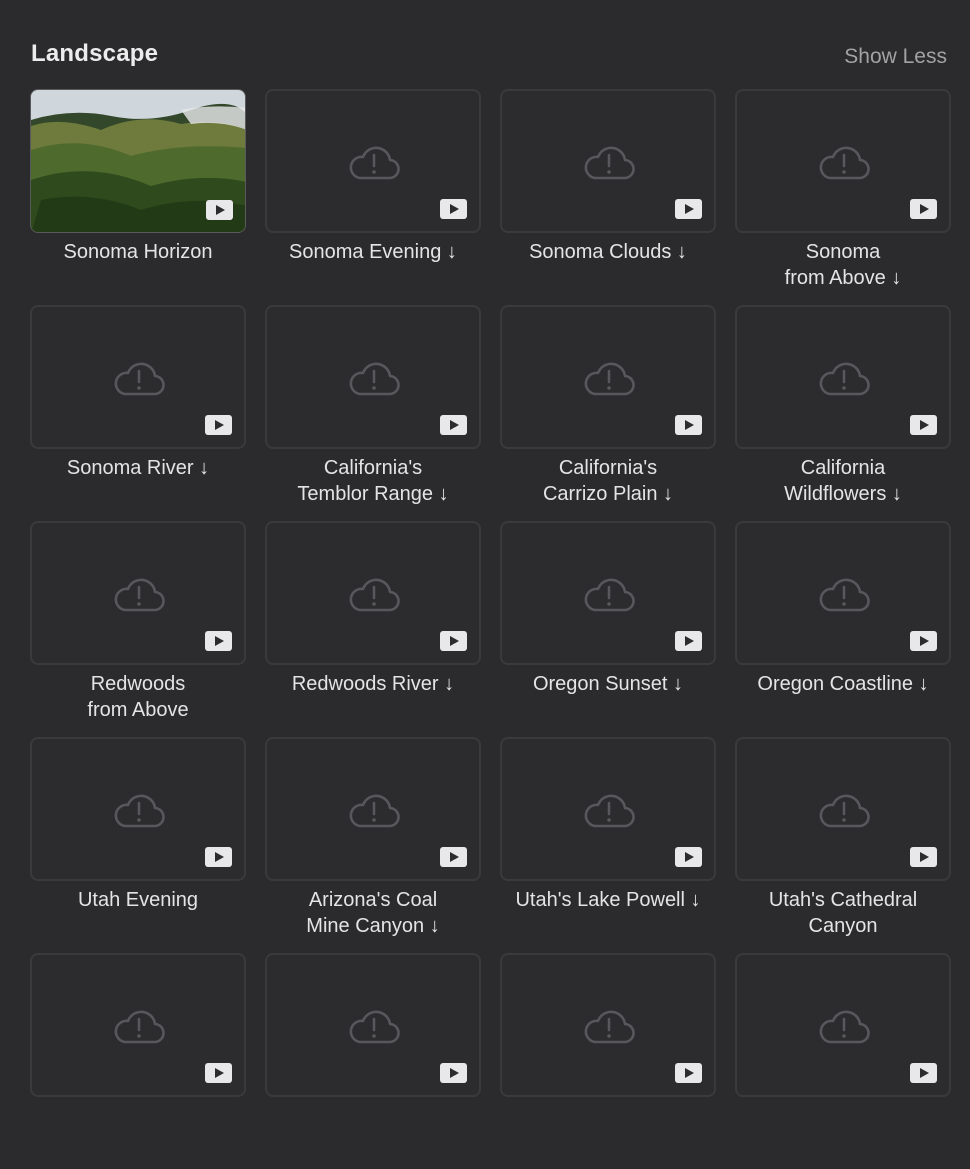 The image size is (970, 1169). I want to click on wallpaper-tile: Arizona's Coal Mine Canyon ↓, so click(373, 845).